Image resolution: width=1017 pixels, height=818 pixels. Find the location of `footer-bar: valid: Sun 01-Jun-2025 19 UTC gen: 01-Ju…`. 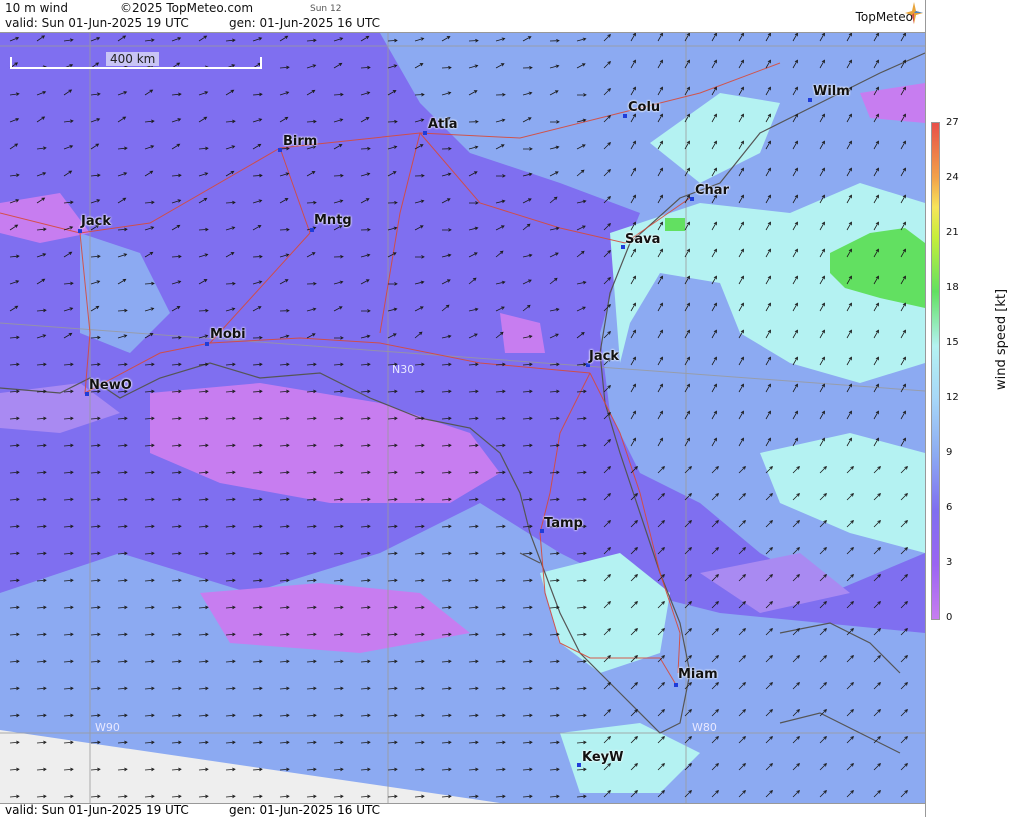

footer-bar: valid: Sun 01-Jun-2025 19 UTC gen: 01-Ju… is located at coordinates (462, 810).